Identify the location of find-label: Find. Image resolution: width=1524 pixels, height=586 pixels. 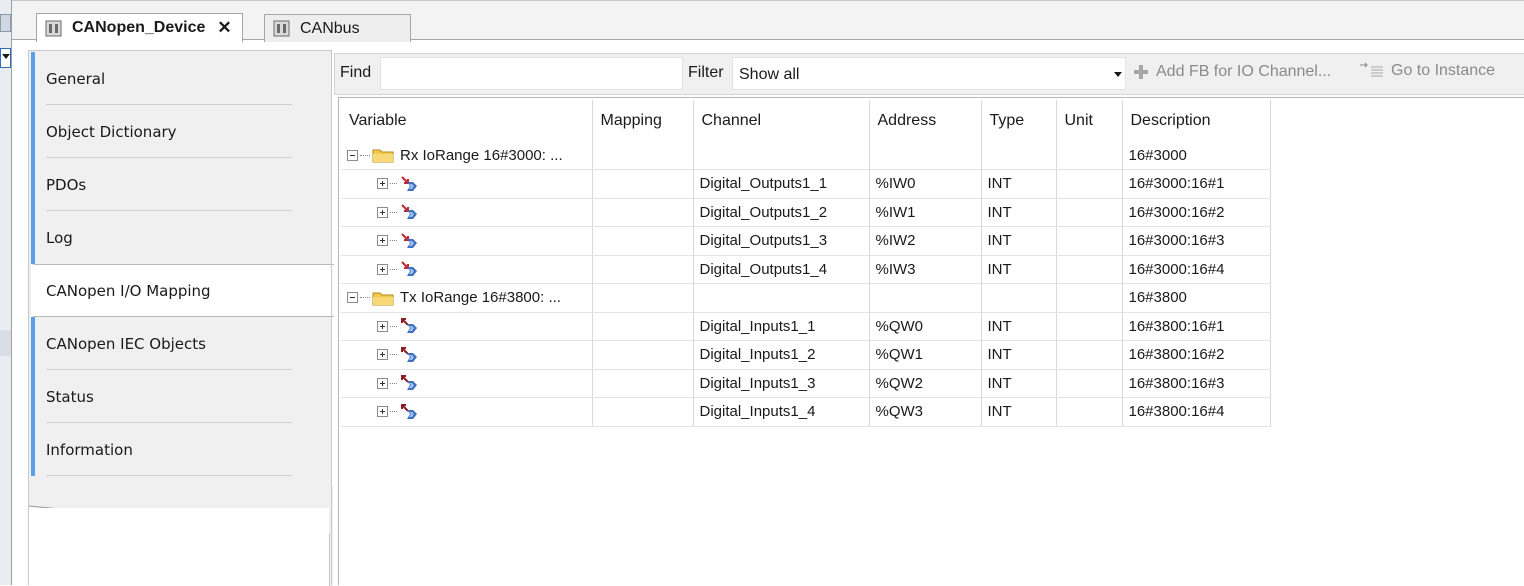
(356, 72).